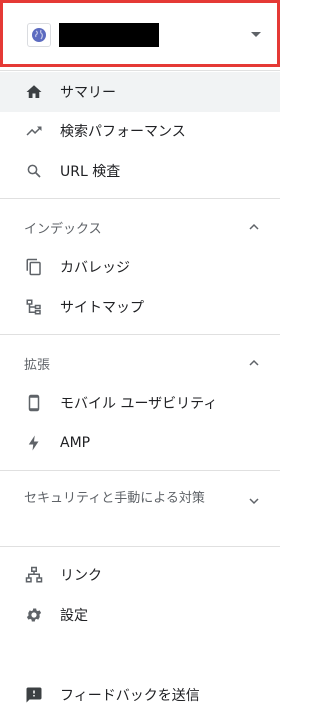  Describe the element at coordinates (254, 501) in the screenshot. I see `chevron-down-icon` at that location.